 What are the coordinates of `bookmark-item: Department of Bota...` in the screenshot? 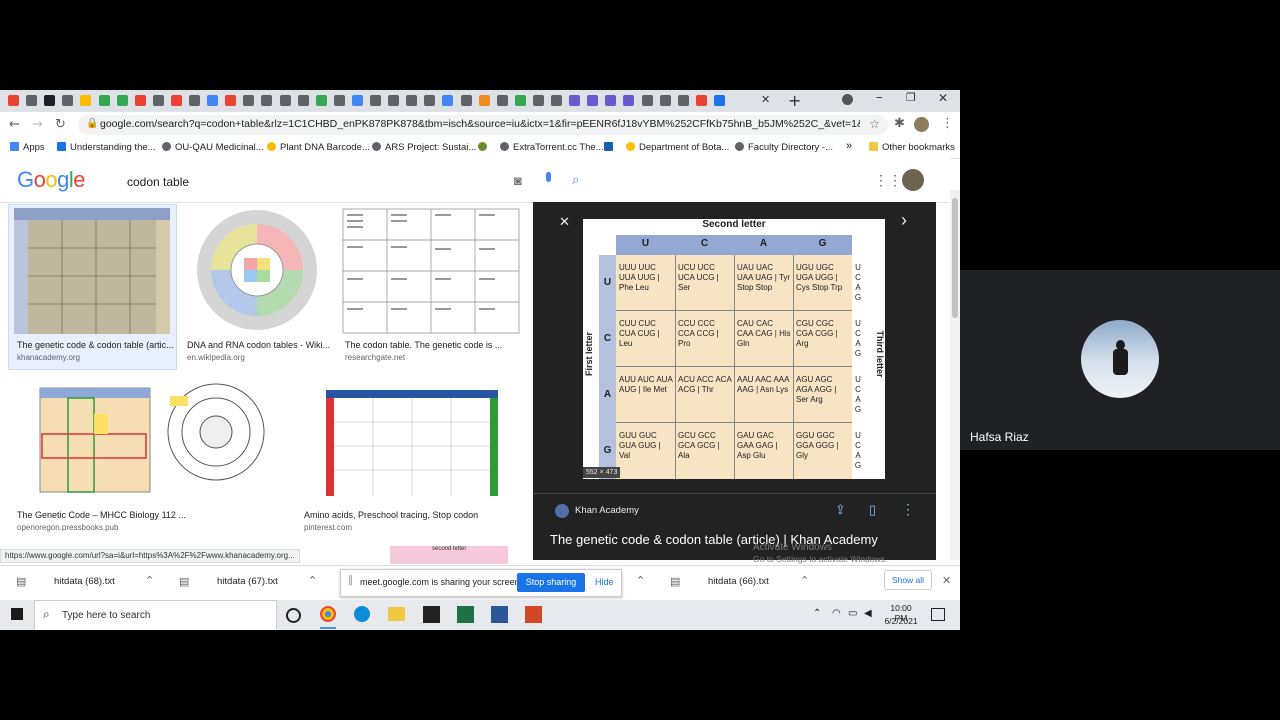 It's located at (677, 147).